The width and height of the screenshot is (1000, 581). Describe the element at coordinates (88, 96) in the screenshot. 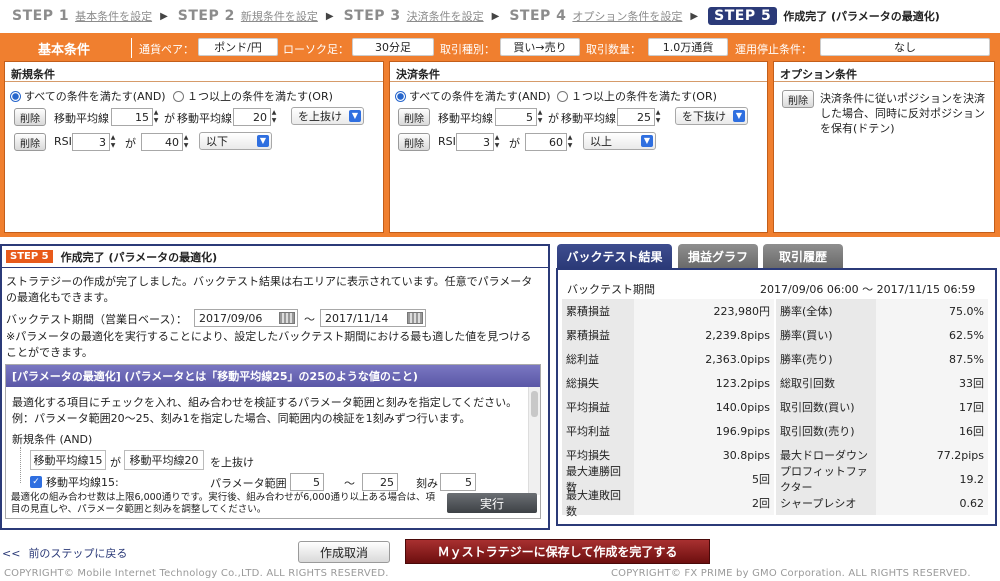

I see `entry-and-radio: すべての条件を満たす(AND)` at that location.